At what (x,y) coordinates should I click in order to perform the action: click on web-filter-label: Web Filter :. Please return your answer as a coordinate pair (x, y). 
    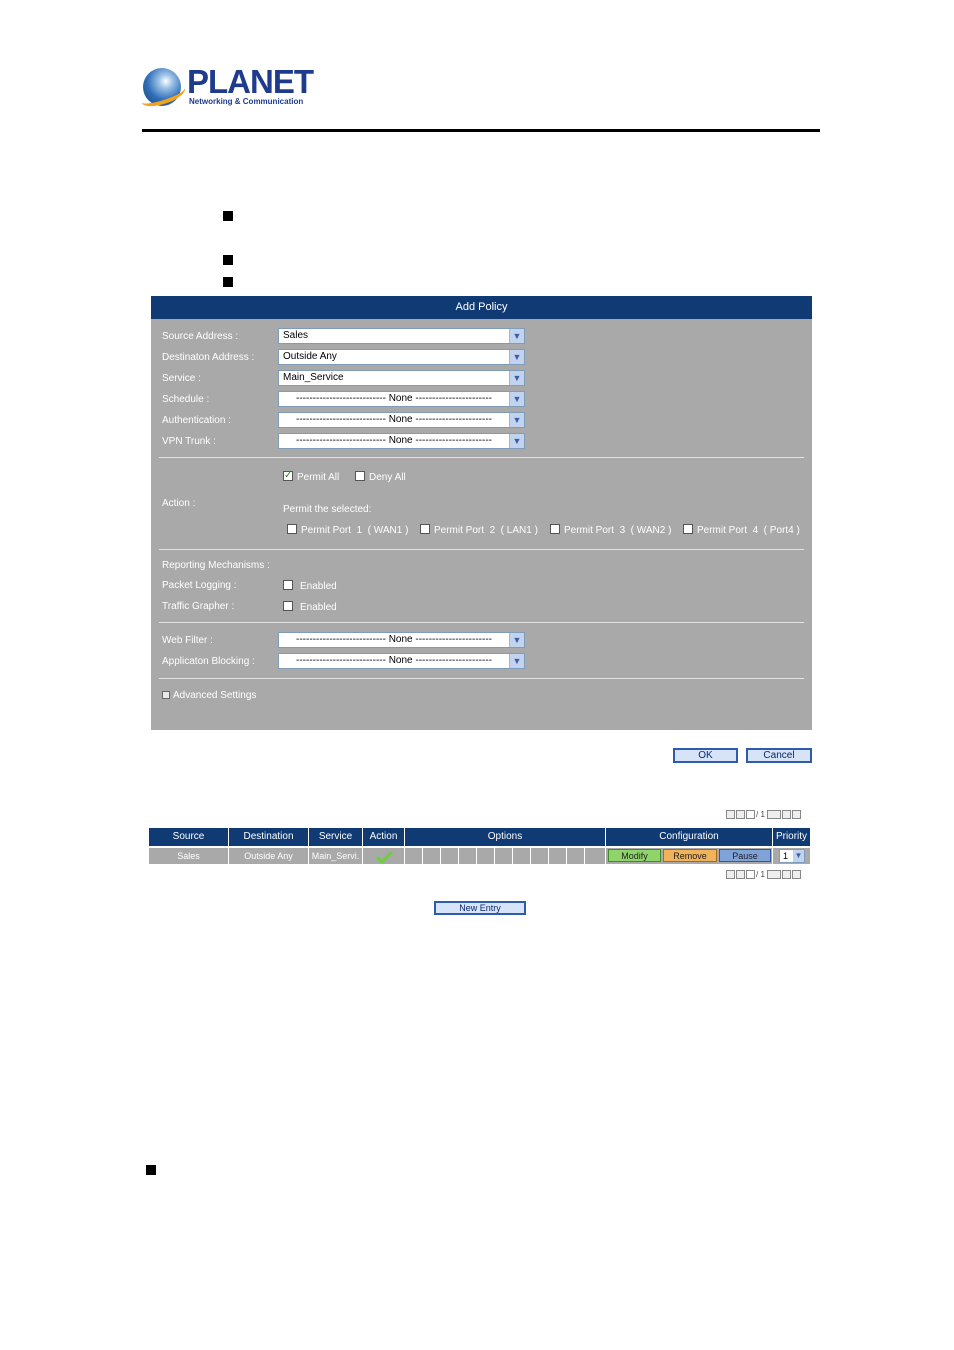
    Looking at the image, I should click on (187, 640).